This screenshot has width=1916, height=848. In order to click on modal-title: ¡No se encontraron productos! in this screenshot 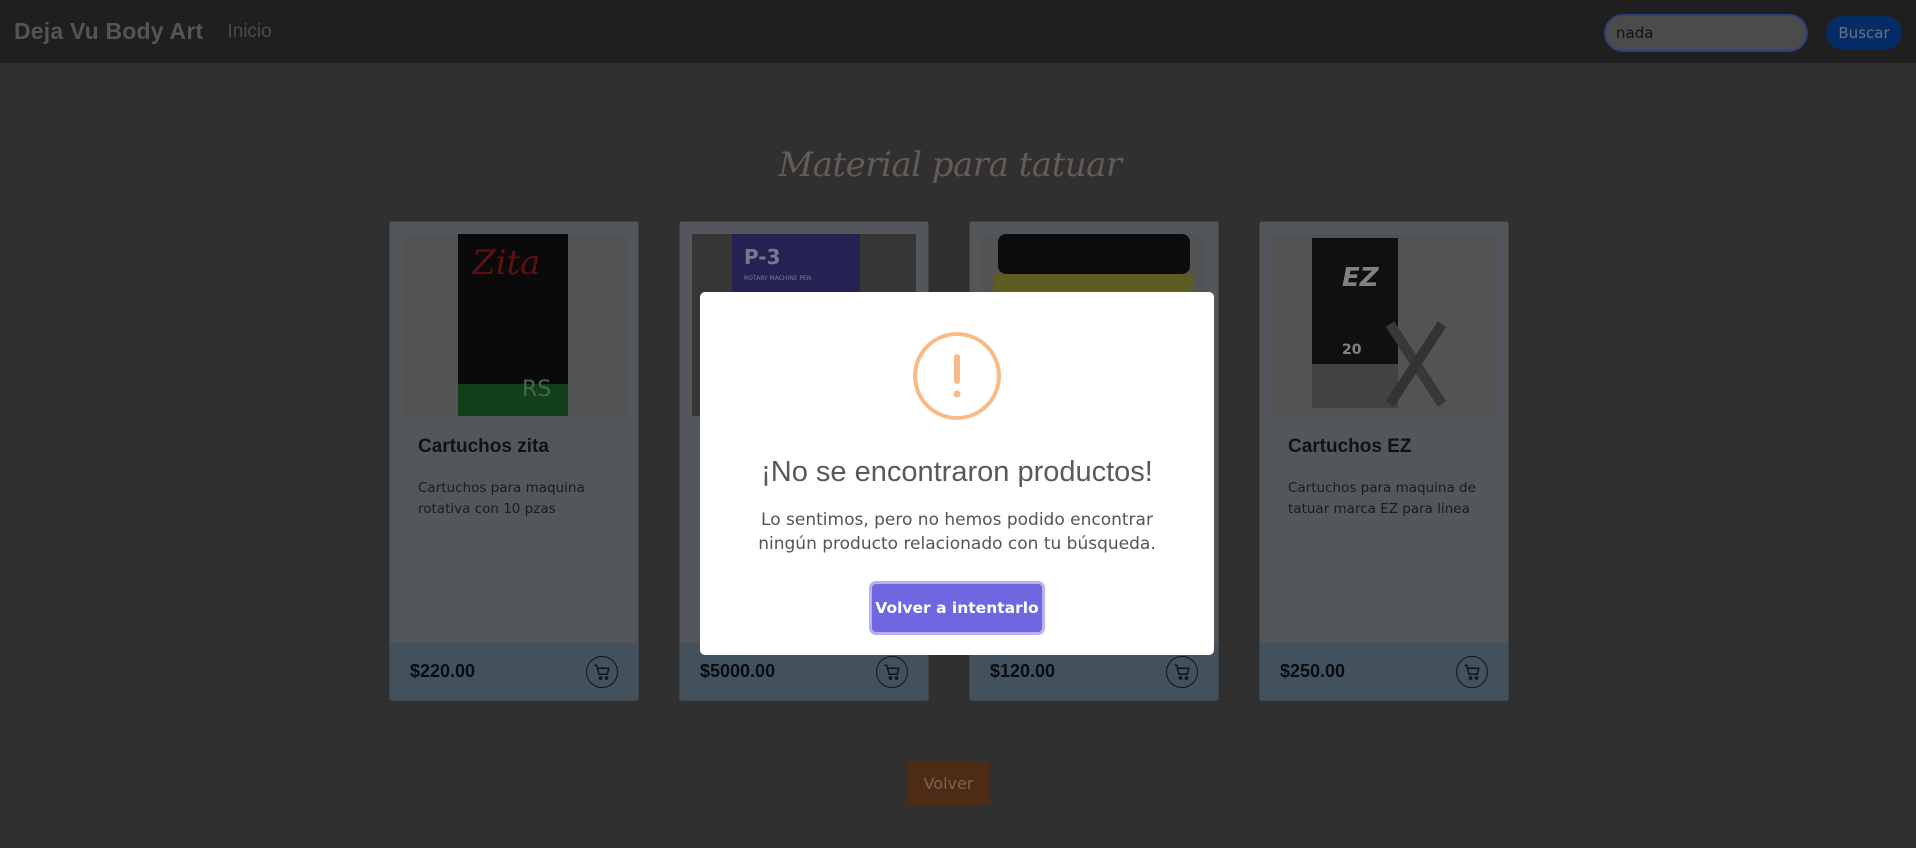, I will do `click(957, 472)`.